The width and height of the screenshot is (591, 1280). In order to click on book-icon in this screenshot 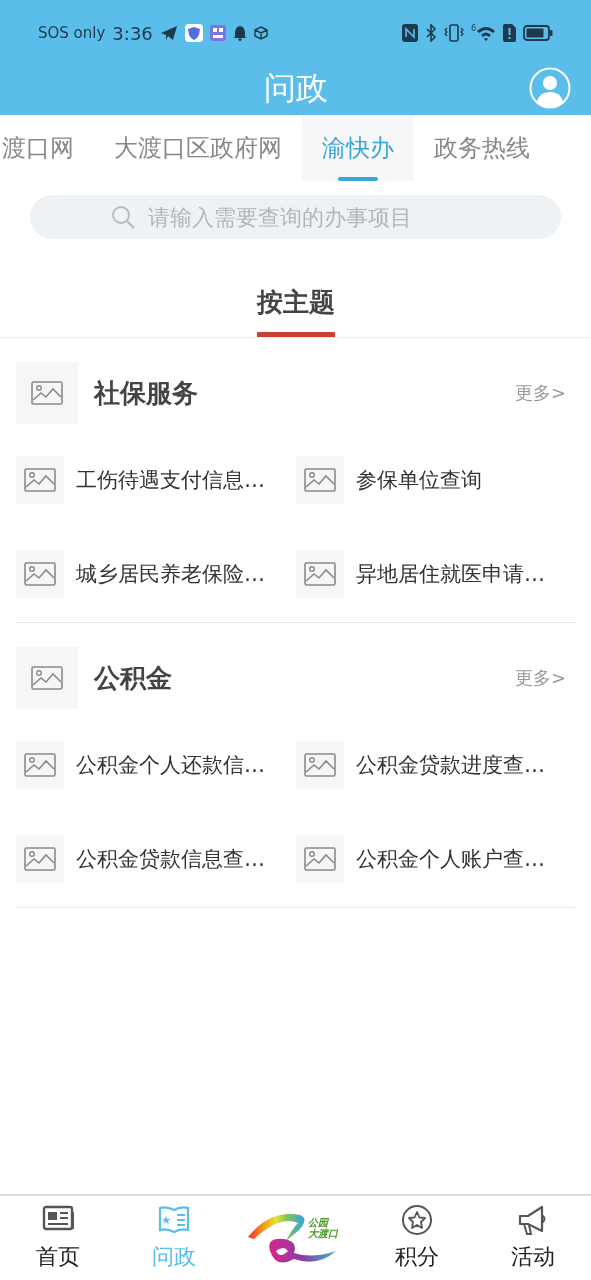, I will do `click(174, 1220)`.